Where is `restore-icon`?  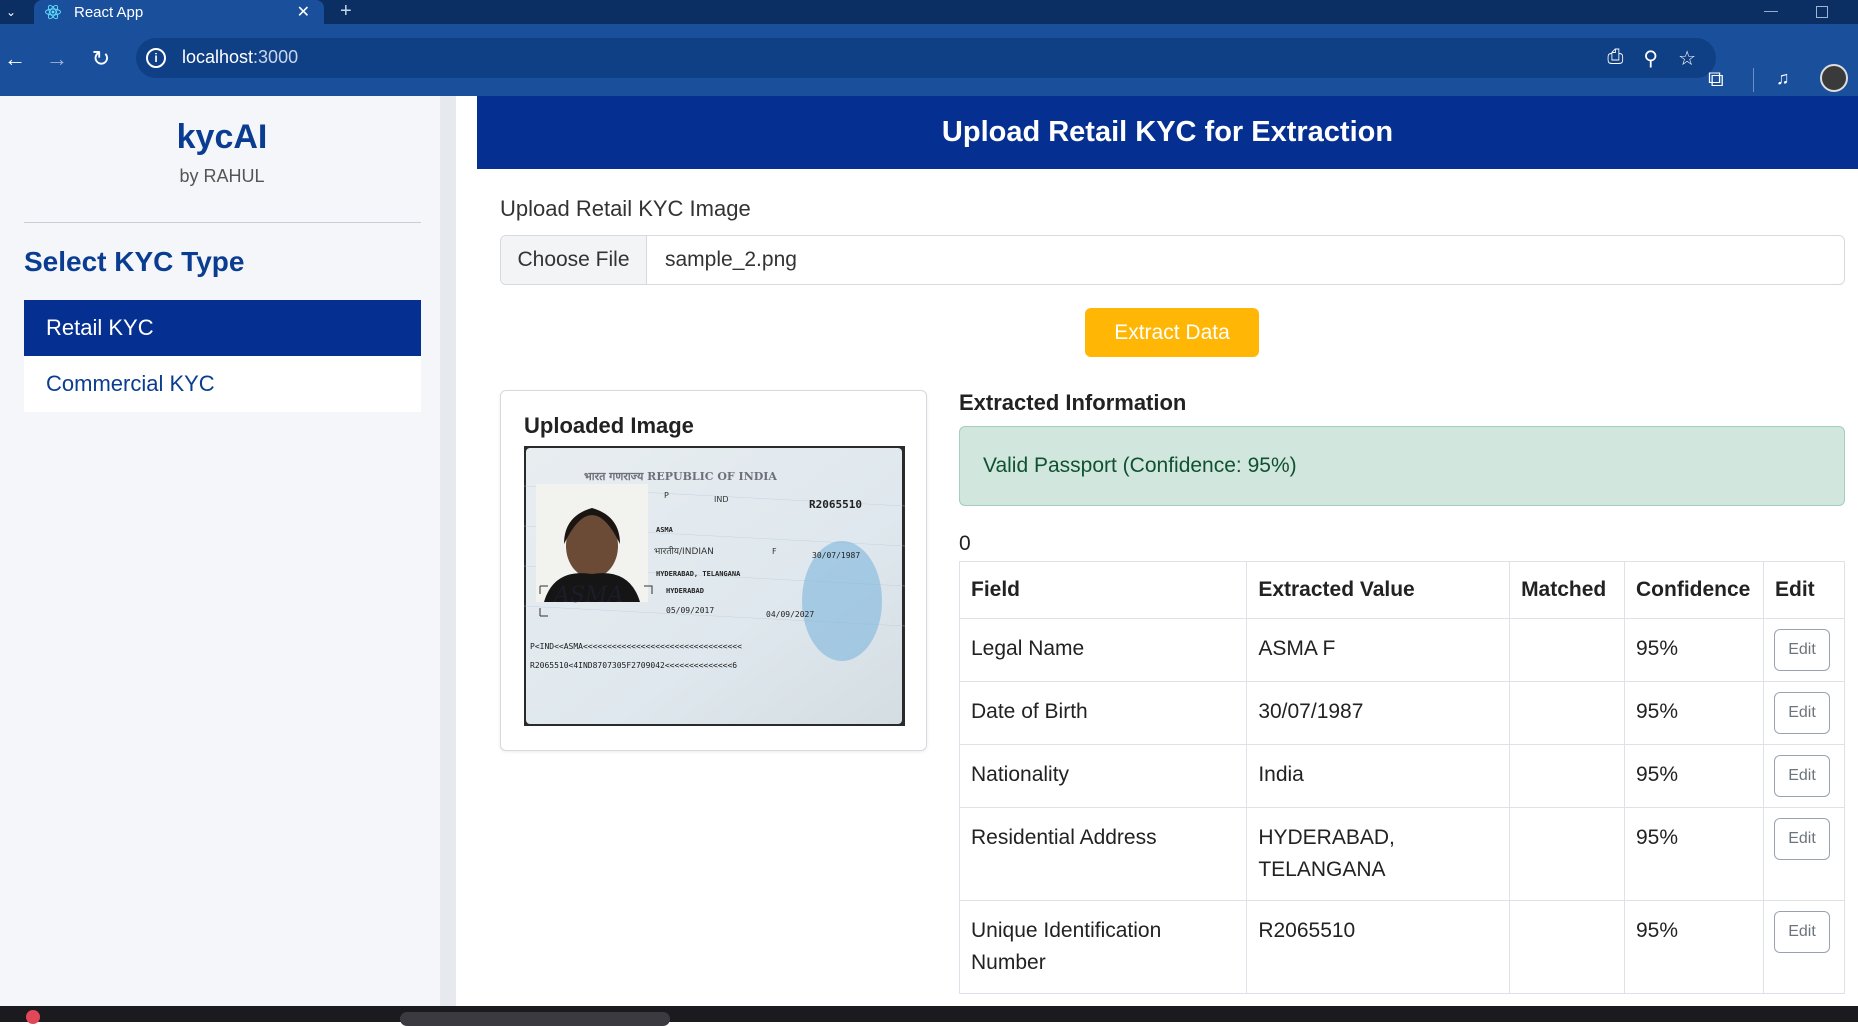 restore-icon is located at coordinates (1822, 12).